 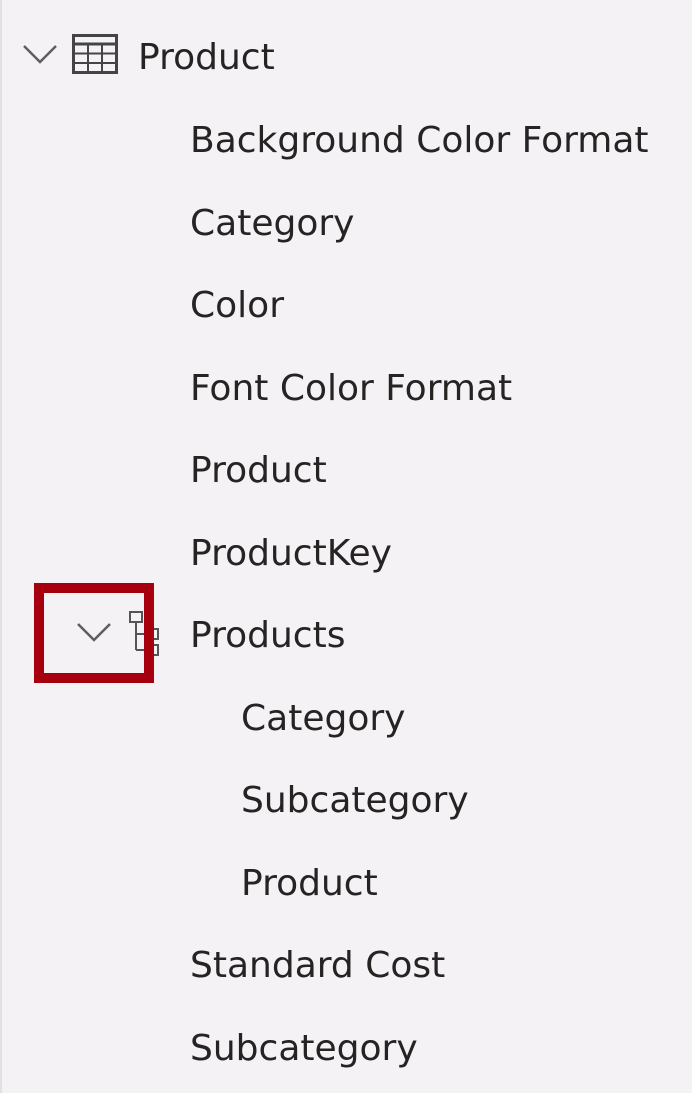 I want to click on field-standard-cost: Standard Cost, so click(x=346, y=966).